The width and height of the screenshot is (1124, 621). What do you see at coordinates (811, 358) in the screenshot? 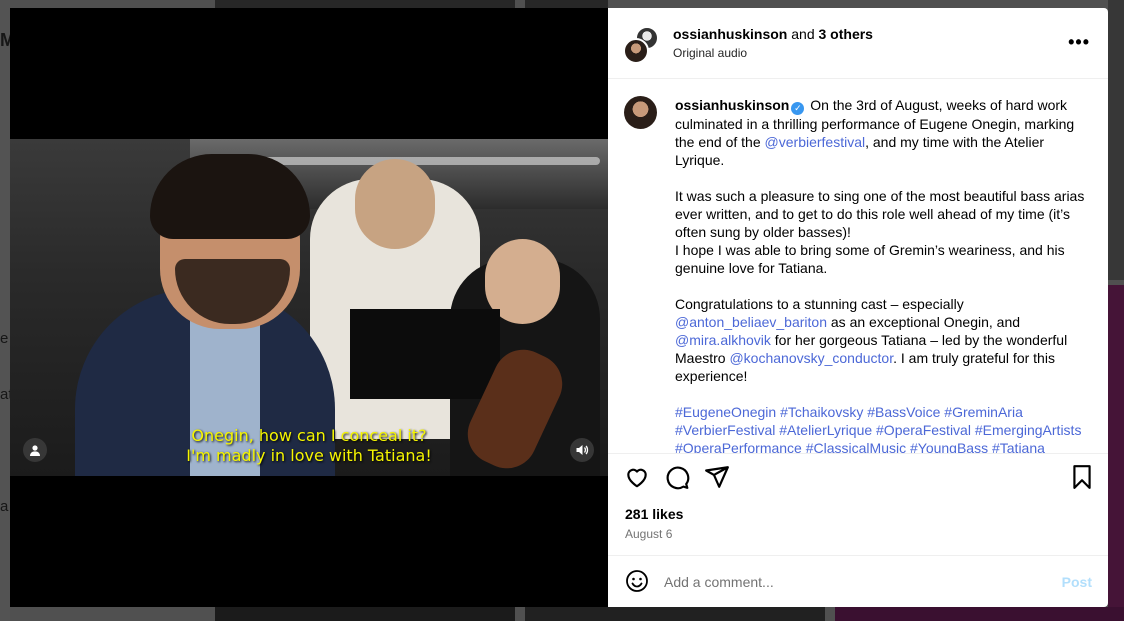
I see `mention-link: @kochanovsky_conductor` at bounding box center [811, 358].